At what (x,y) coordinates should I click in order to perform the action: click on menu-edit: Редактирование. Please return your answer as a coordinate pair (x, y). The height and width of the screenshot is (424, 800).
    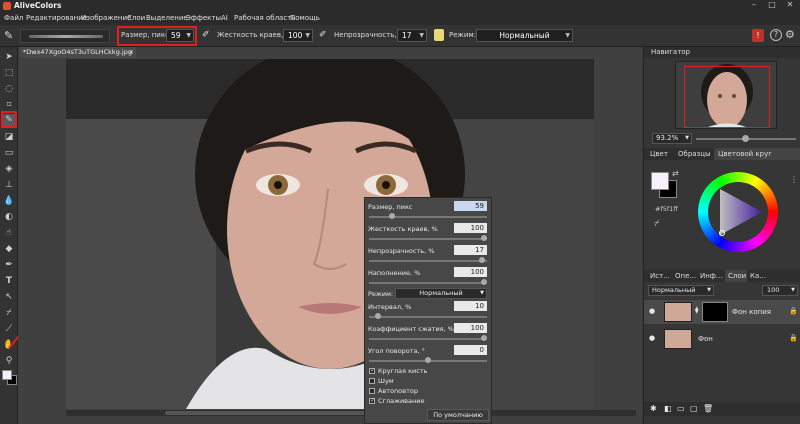
    Looking at the image, I should click on (56, 18).